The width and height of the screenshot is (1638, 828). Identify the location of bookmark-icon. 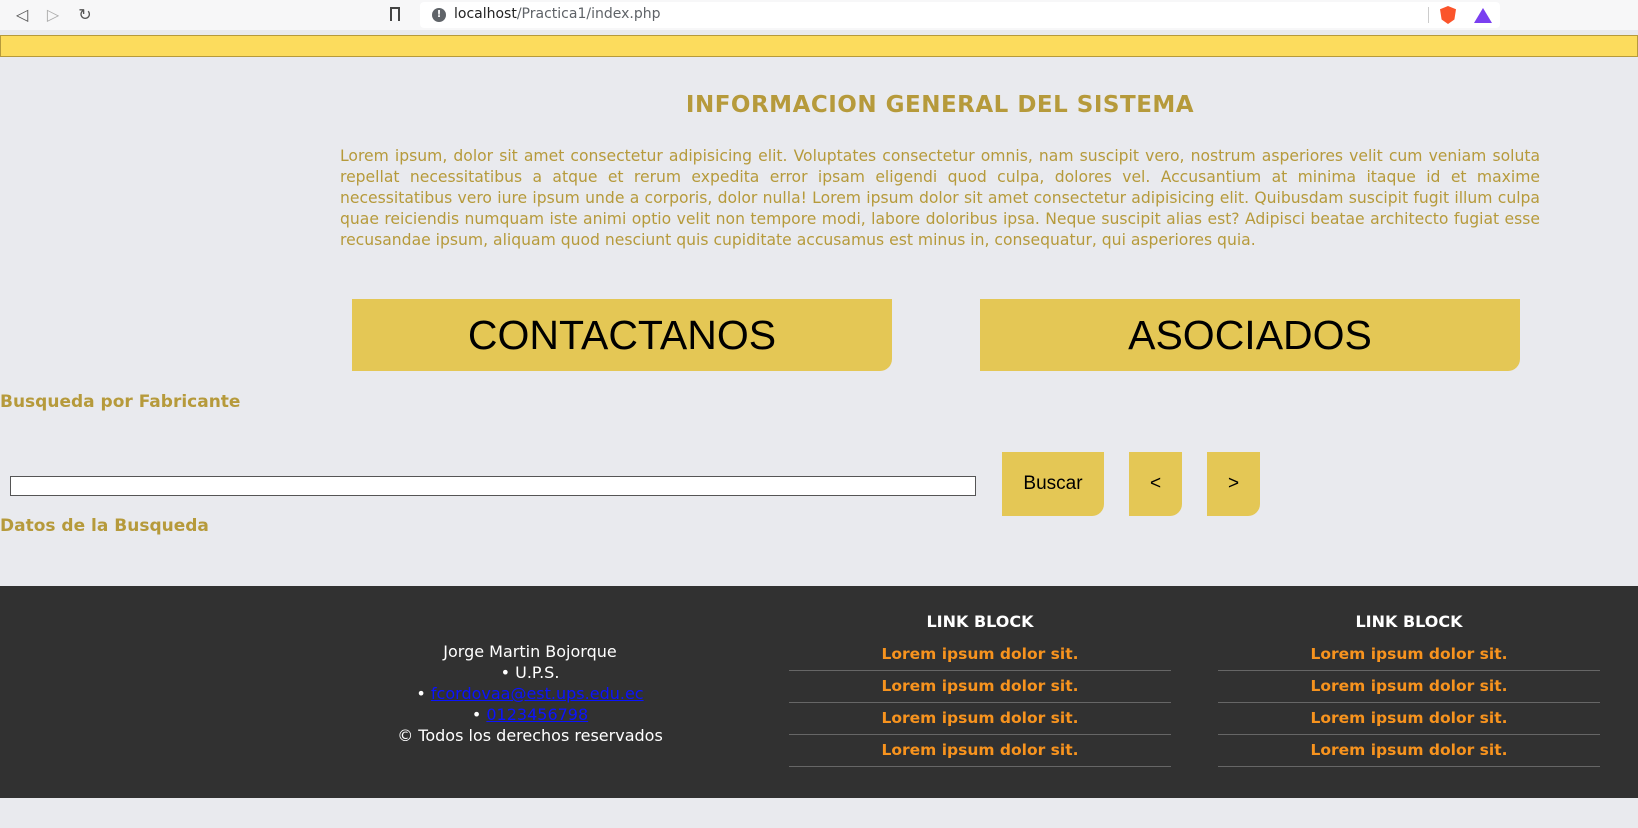
(395, 14).